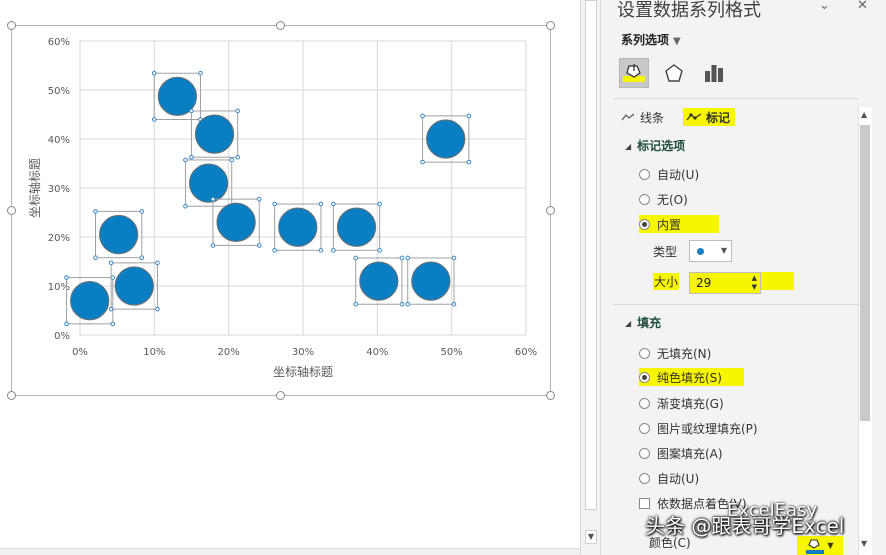  What do you see at coordinates (689, 10) in the screenshot?
I see `pane-title: 设置数据系列格式` at bounding box center [689, 10].